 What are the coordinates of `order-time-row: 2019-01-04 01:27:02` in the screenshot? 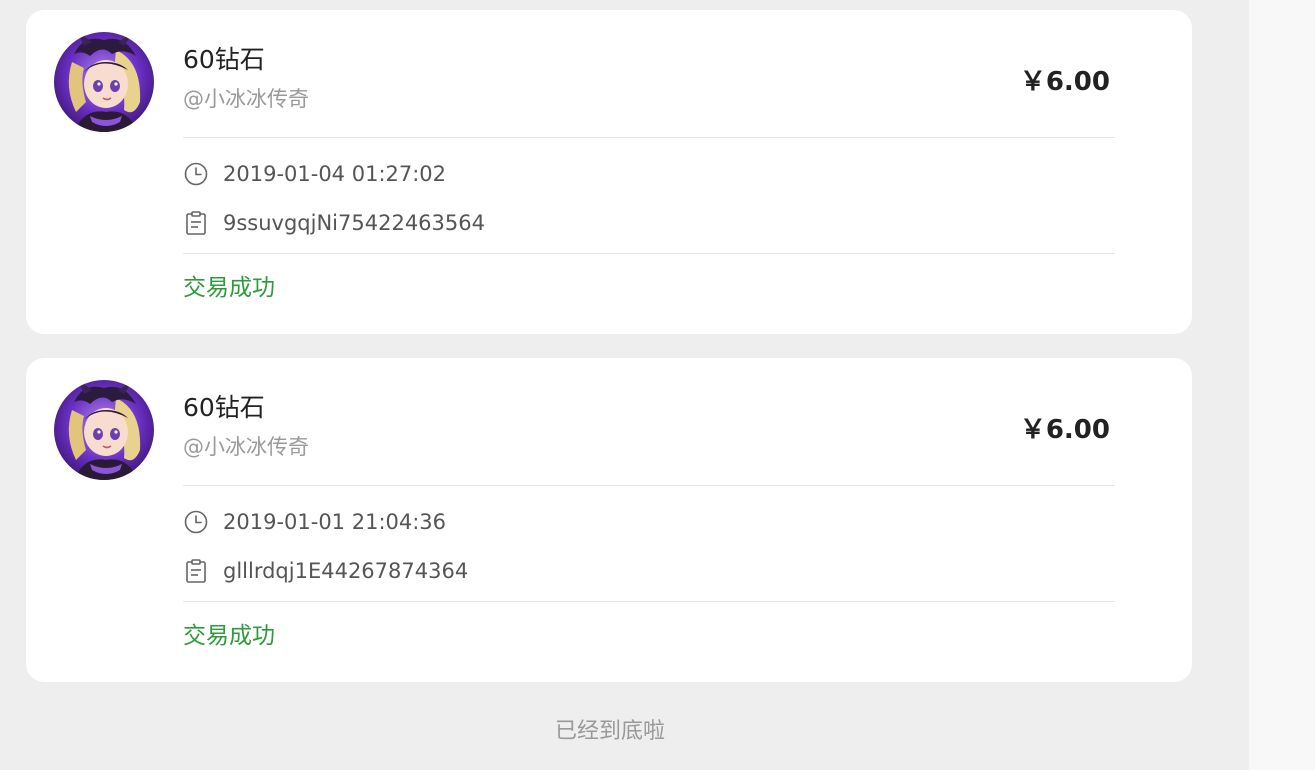 It's located at (314, 174).